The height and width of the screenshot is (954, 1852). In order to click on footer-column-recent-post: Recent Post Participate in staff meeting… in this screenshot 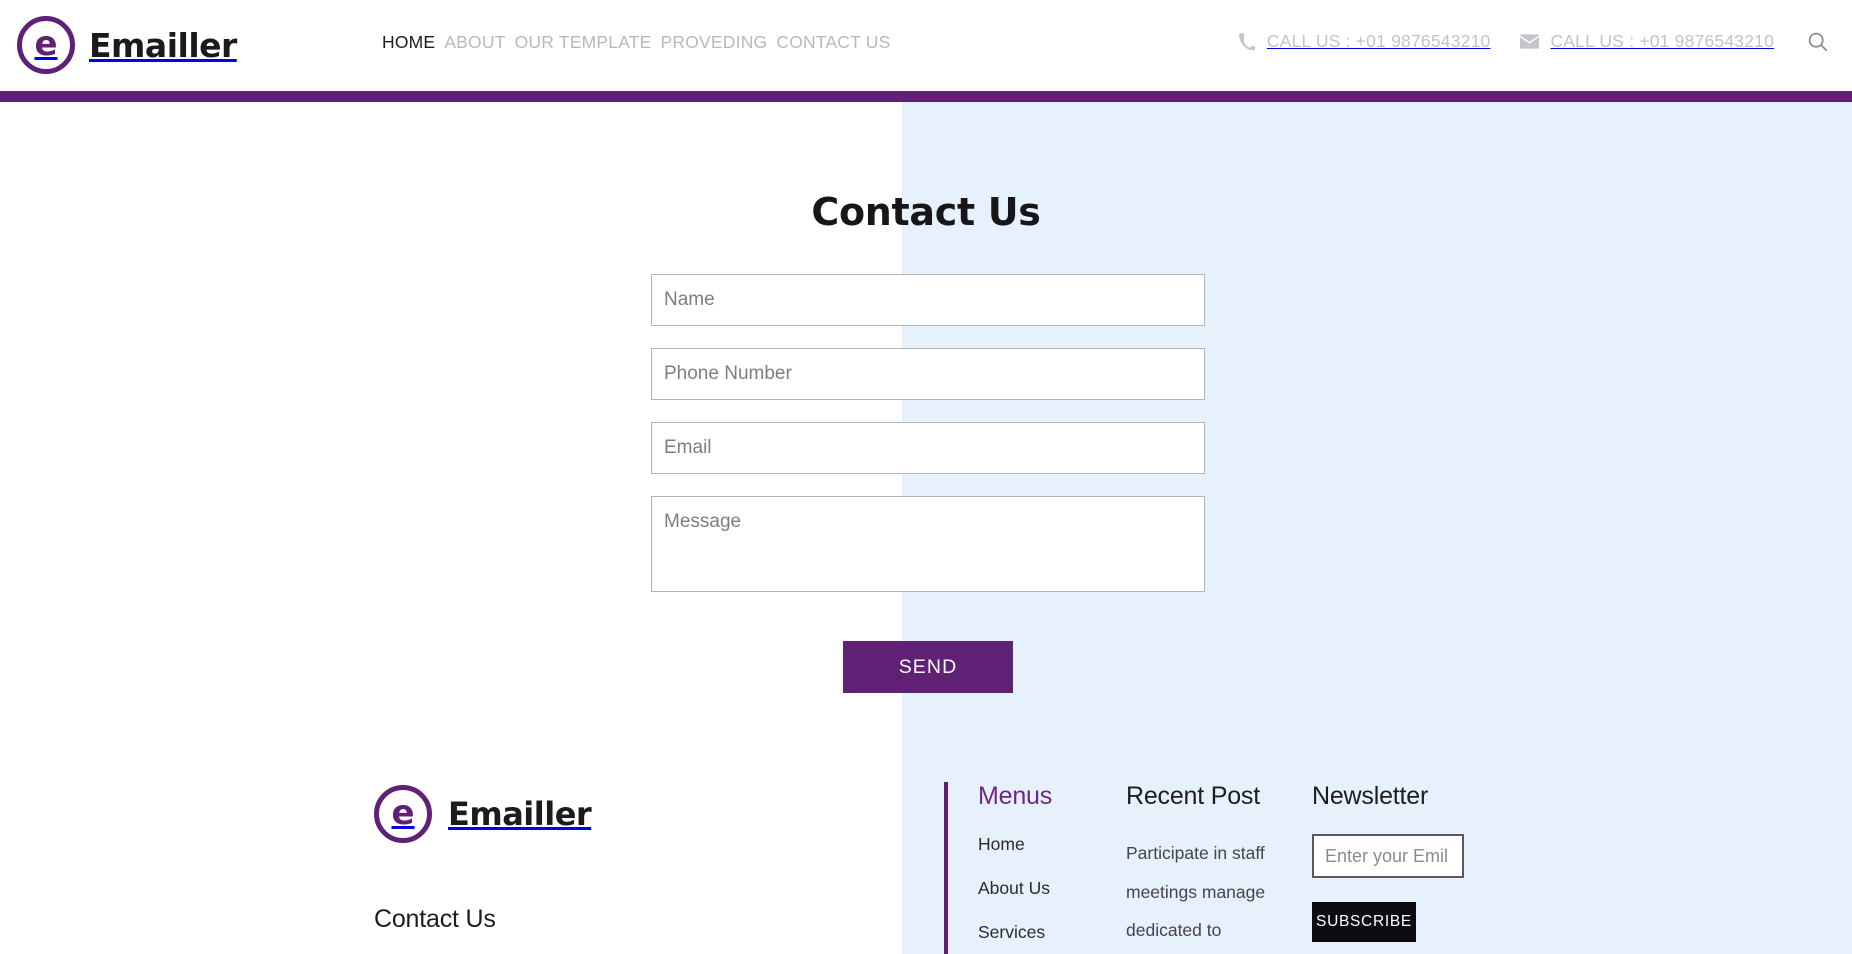, I will do `click(1219, 866)`.